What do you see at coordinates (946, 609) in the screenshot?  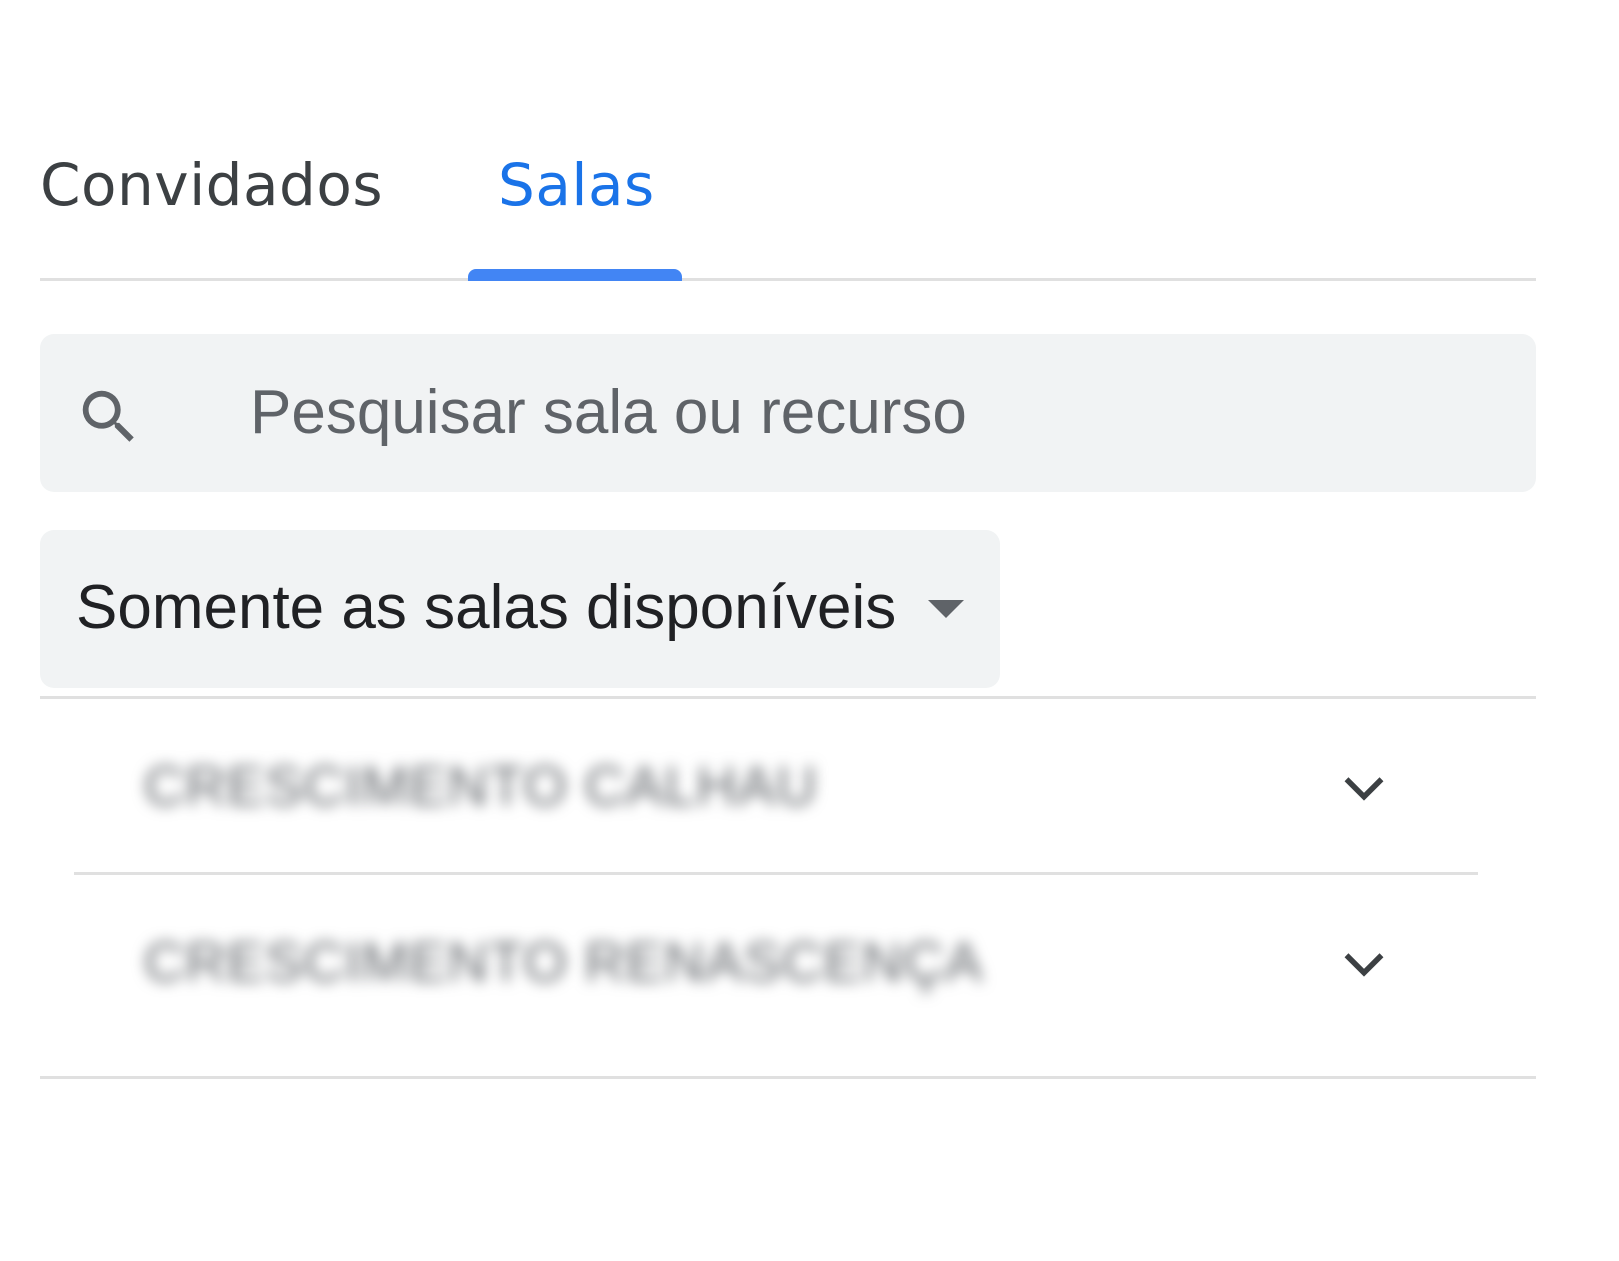 I see `caret-down-icon` at bounding box center [946, 609].